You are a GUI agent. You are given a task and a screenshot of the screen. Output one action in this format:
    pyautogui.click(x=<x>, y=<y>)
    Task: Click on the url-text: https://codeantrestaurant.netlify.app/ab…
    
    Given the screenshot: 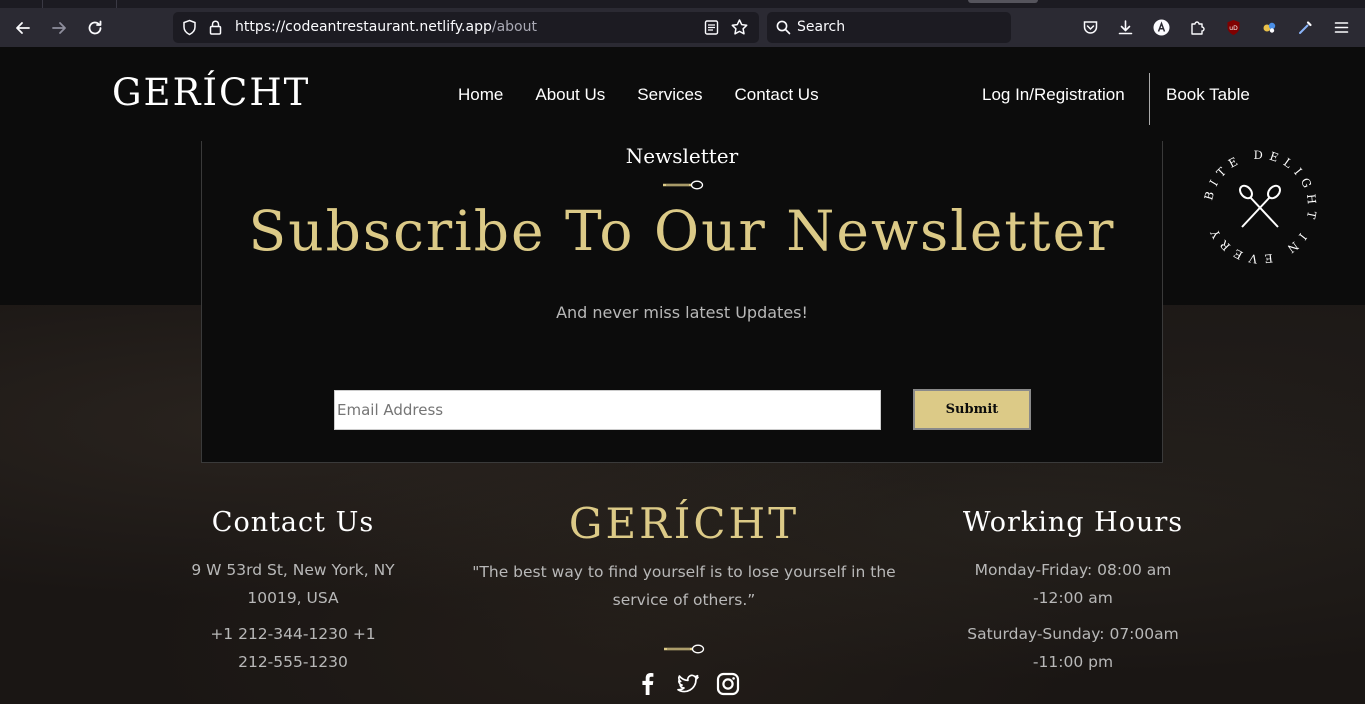 What is the action you would take?
    pyautogui.click(x=386, y=27)
    